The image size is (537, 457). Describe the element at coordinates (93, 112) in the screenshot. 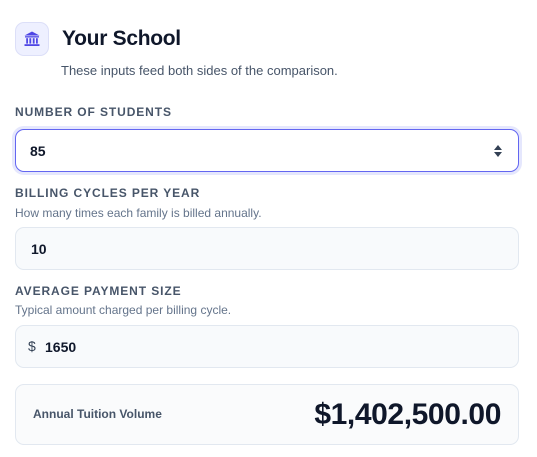

I see `students-label: NUMBER OF STUDENTS` at that location.